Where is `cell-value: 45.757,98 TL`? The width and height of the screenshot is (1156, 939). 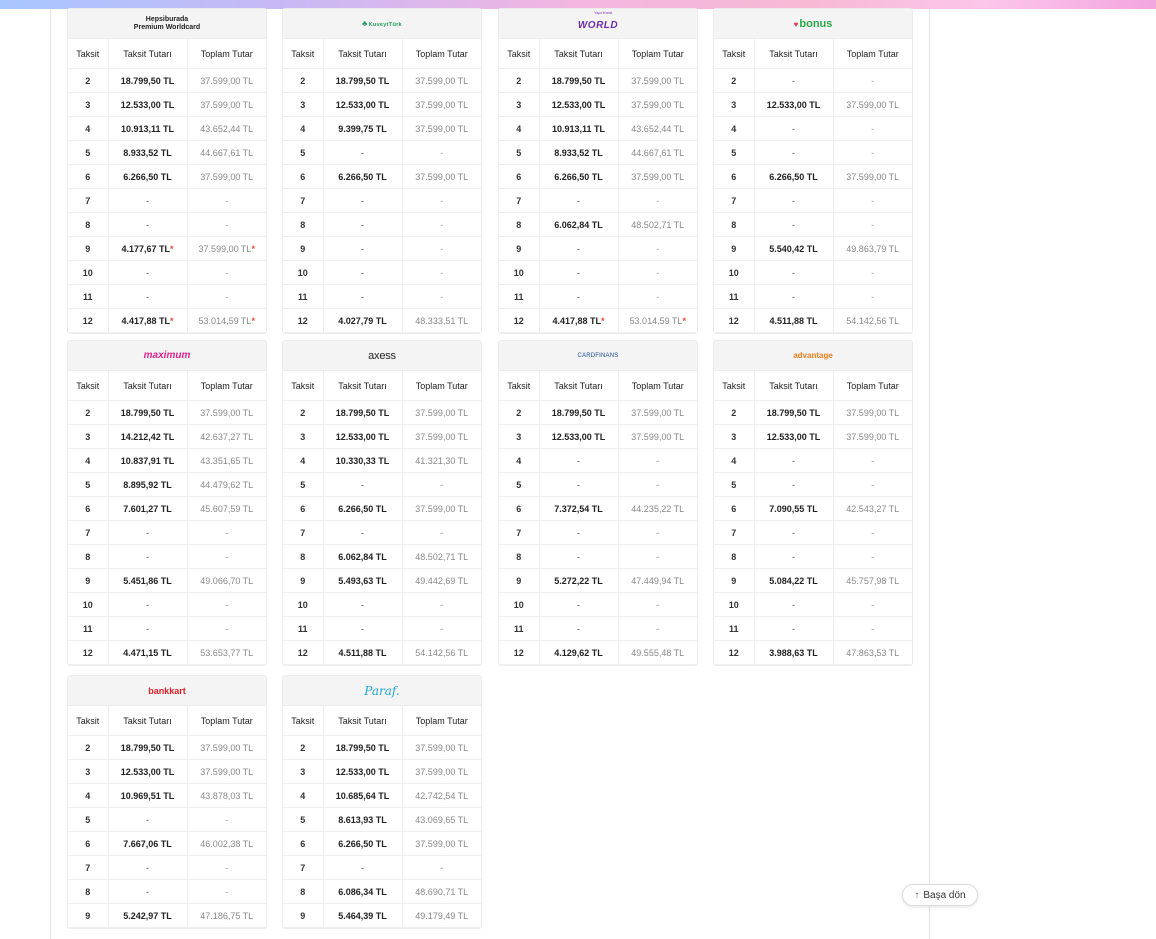 cell-value: 45.757,98 TL is located at coordinates (873, 580).